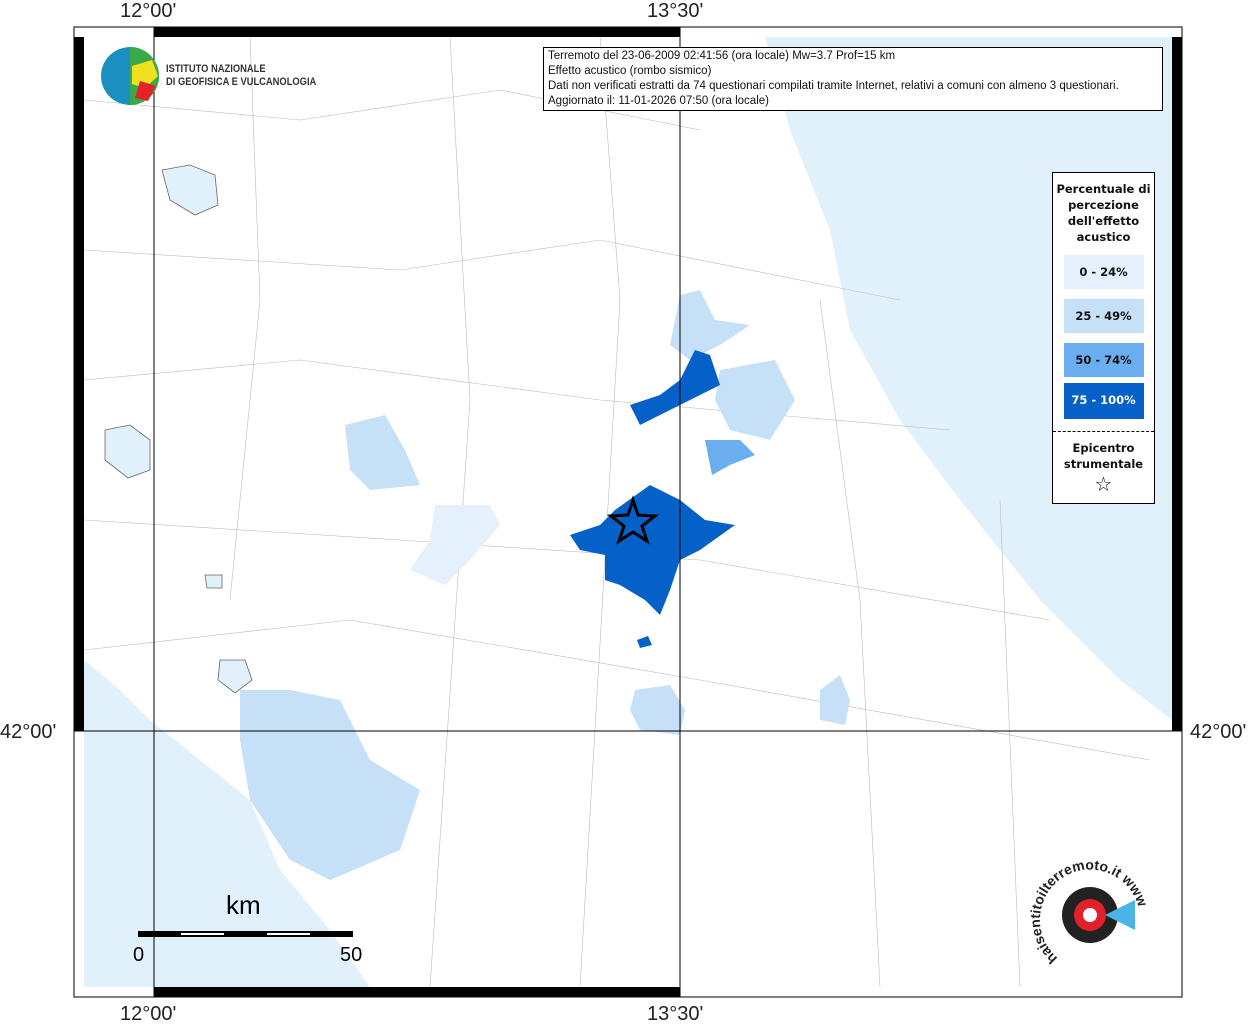 Image resolution: width=1255 pixels, height=1026 pixels. What do you see at coordinates (139, 955) in the screenshot?
I see `scale-min: 0` at bounding box center [139, 955].